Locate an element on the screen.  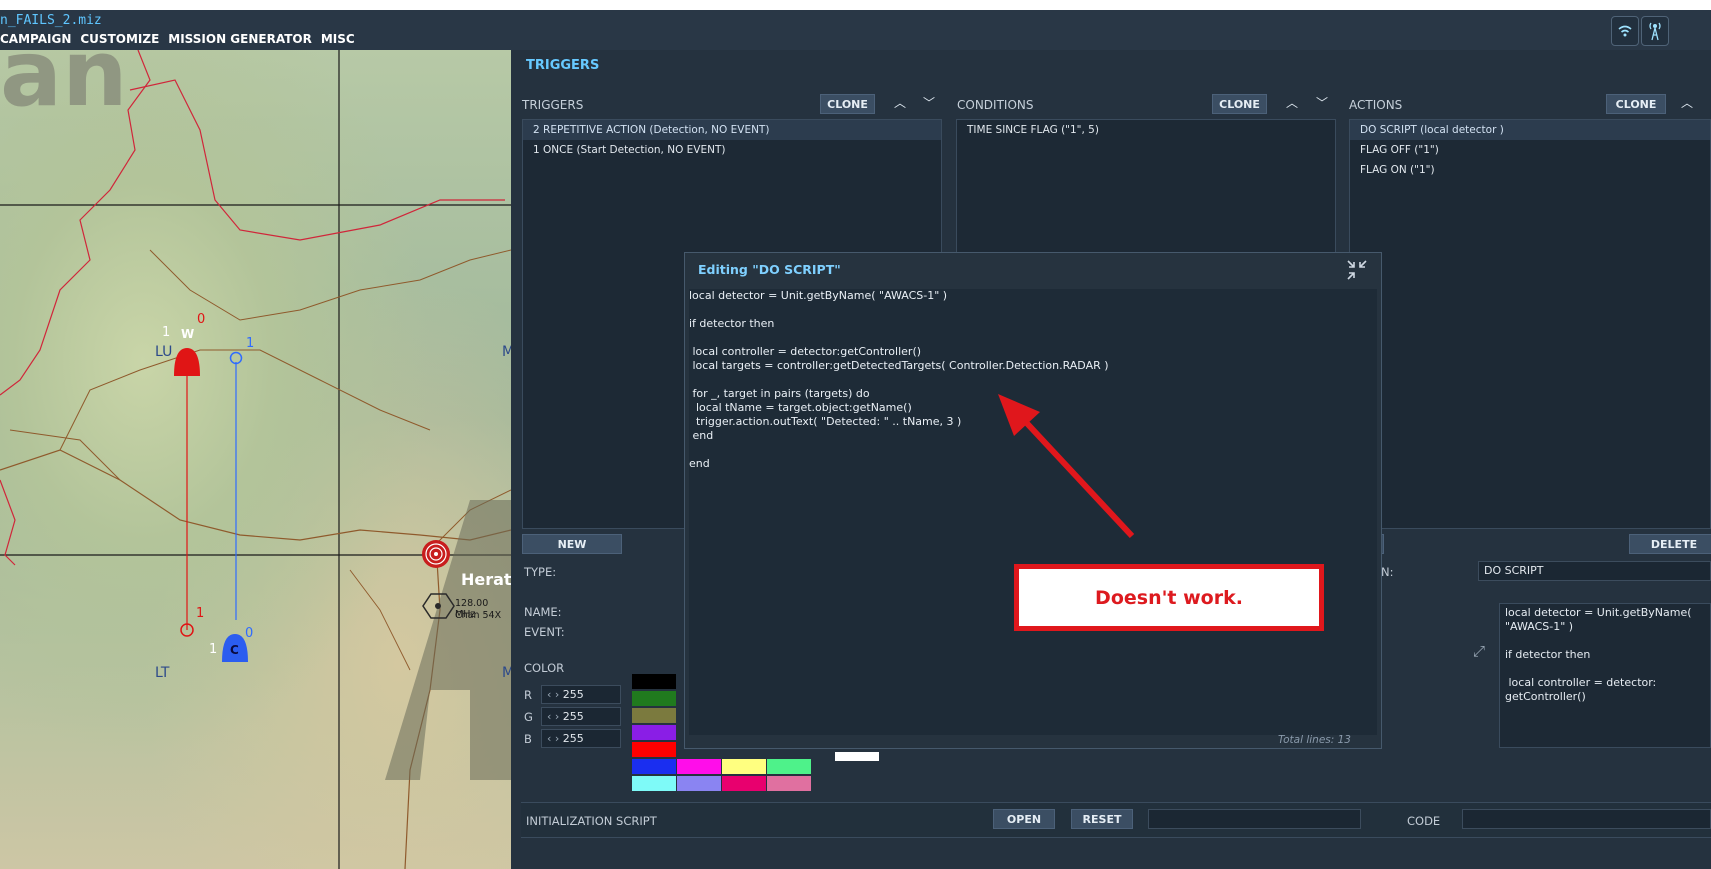
init-script-field is located at coordinates (1254, 819).